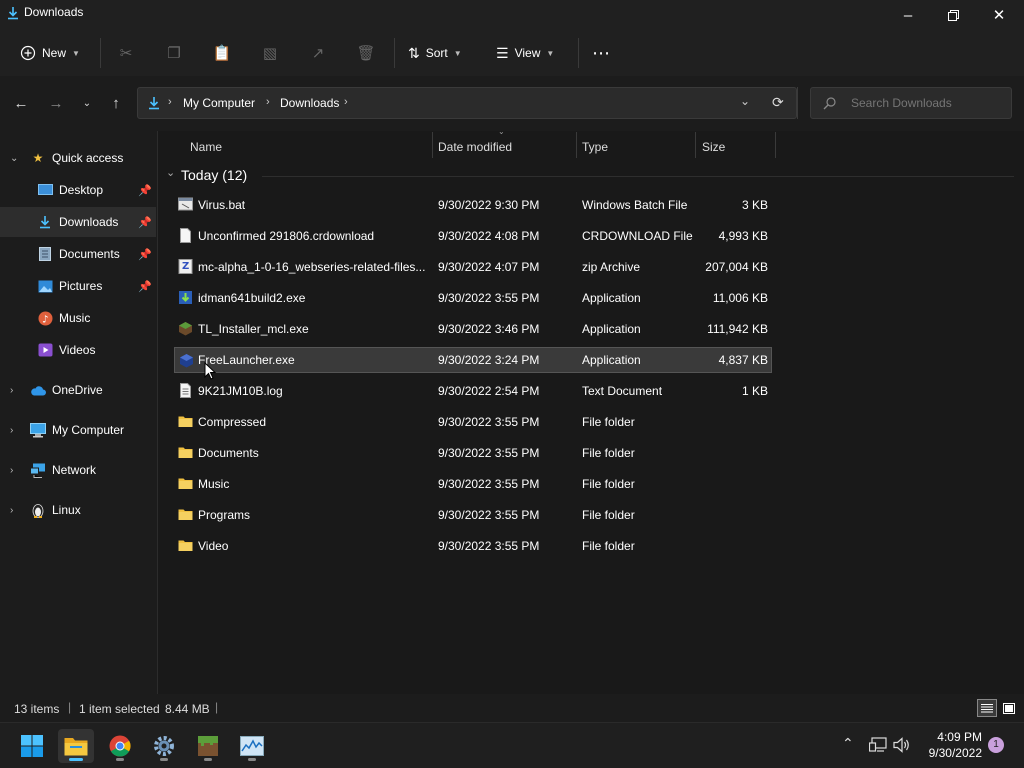  What do you see at coordinates (185, 545) in the screenshot?
I see `folder-icon` at bounding box center [185, 545].